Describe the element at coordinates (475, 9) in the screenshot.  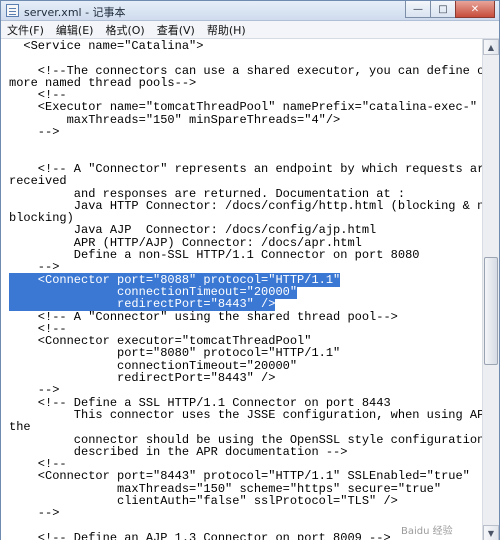
I see `close-button: ✕` at that location.